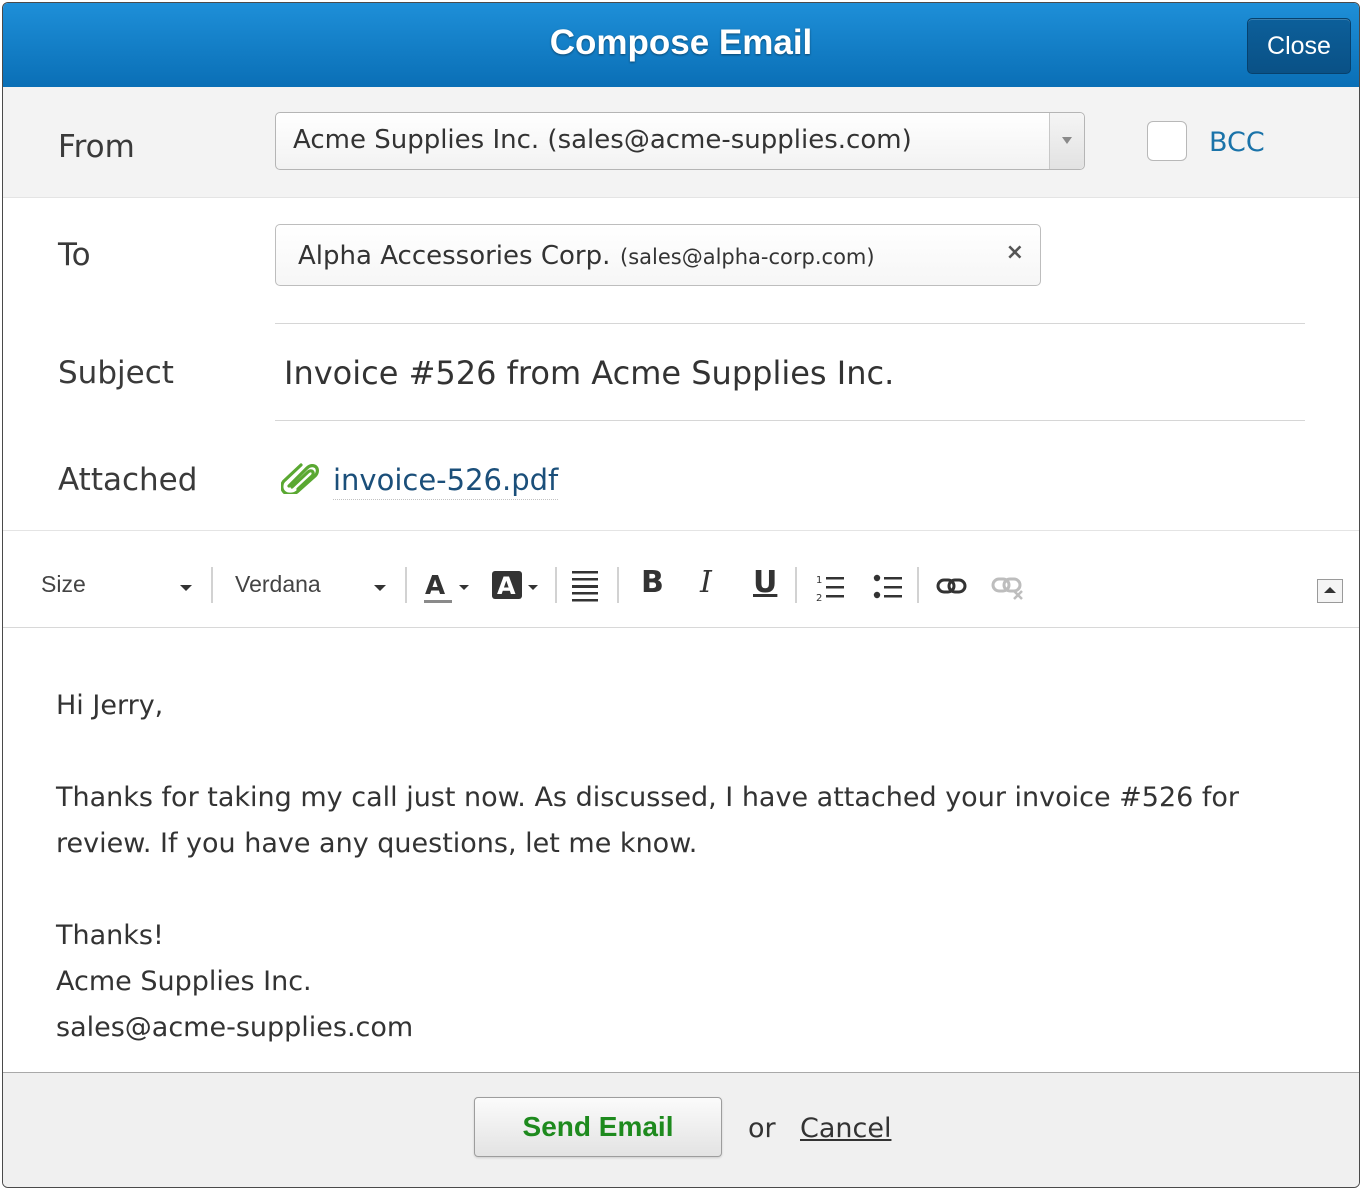  Describe the element at coordinates (1167, 141) in the screenshot. I see `bcc-checkbox` at that location.